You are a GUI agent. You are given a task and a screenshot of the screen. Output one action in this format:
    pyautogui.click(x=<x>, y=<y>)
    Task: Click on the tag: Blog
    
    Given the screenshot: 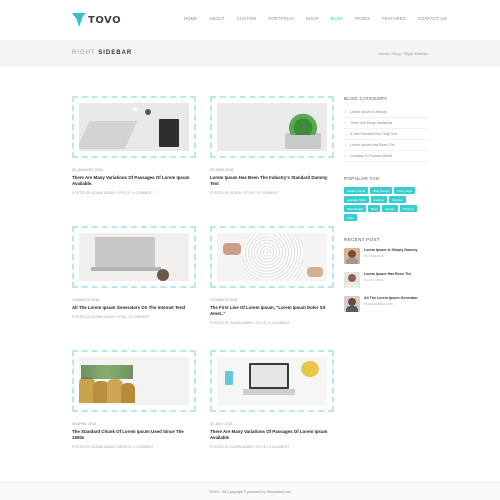 What is the action you would take?
    pyautogui.click(x=374, y=208)
    